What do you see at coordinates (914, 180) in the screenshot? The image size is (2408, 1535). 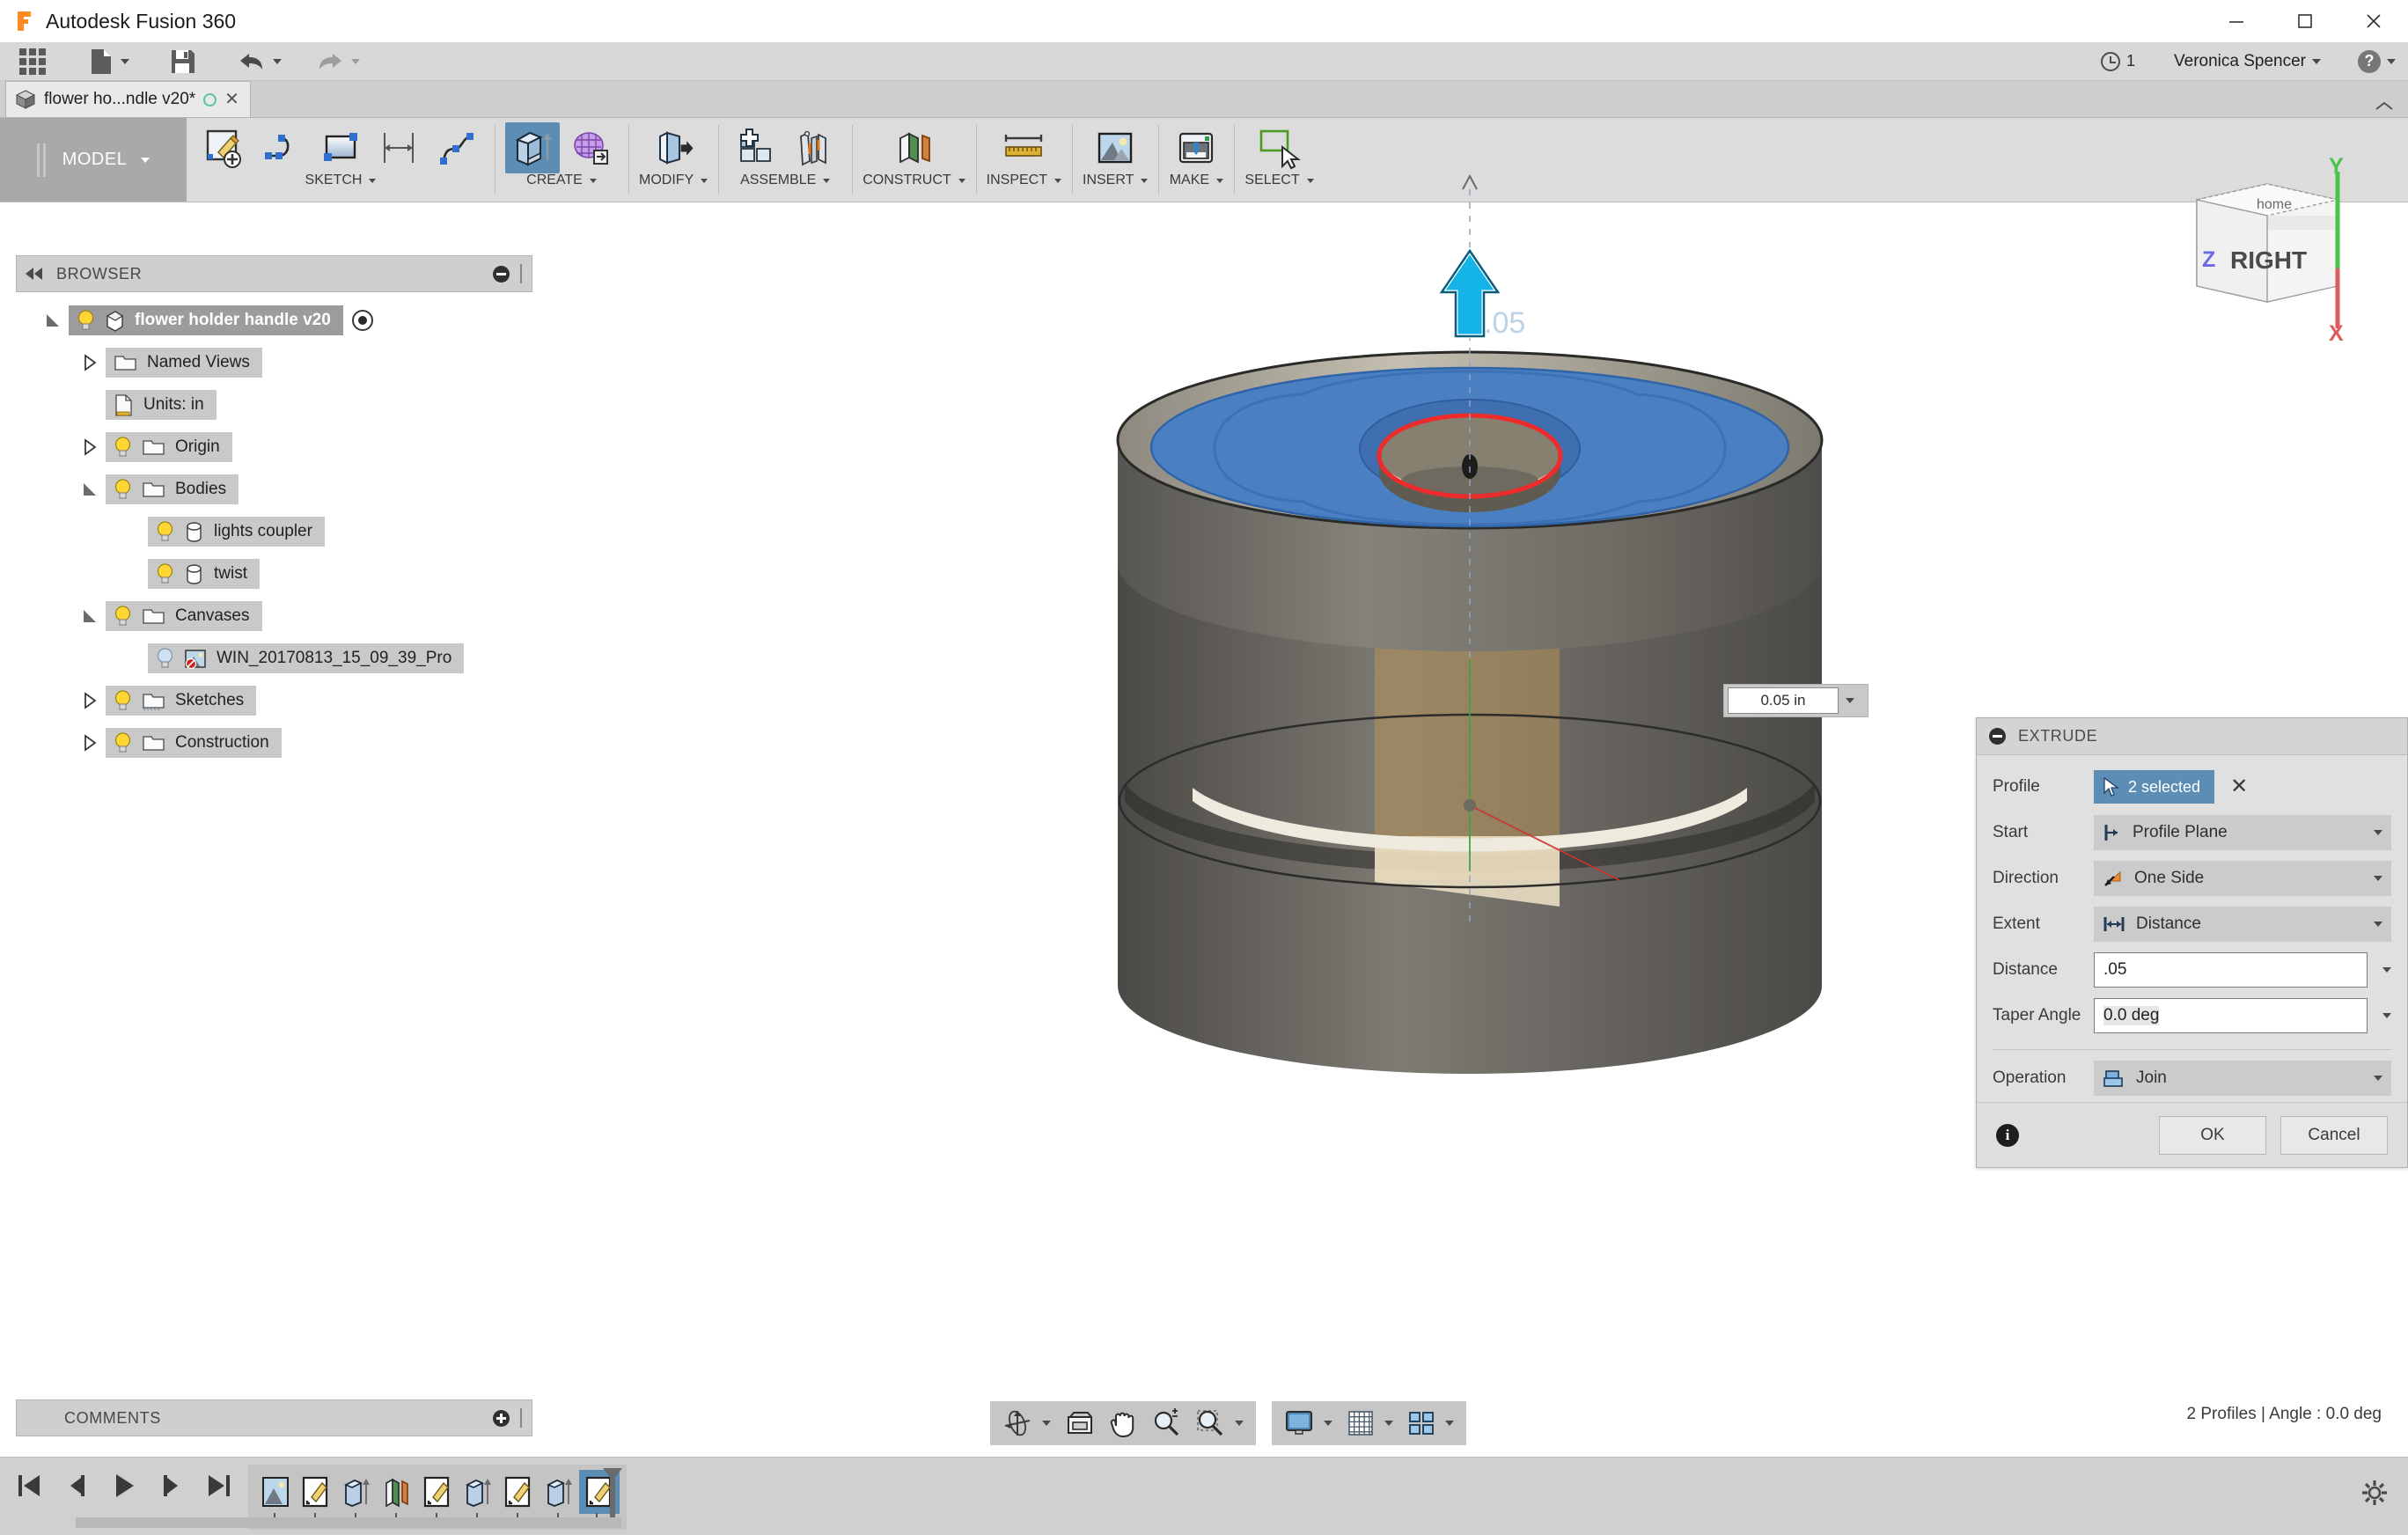 I see `ribbon-group-label-construct: CONSTRUCT` at bounding box center [914, 180].